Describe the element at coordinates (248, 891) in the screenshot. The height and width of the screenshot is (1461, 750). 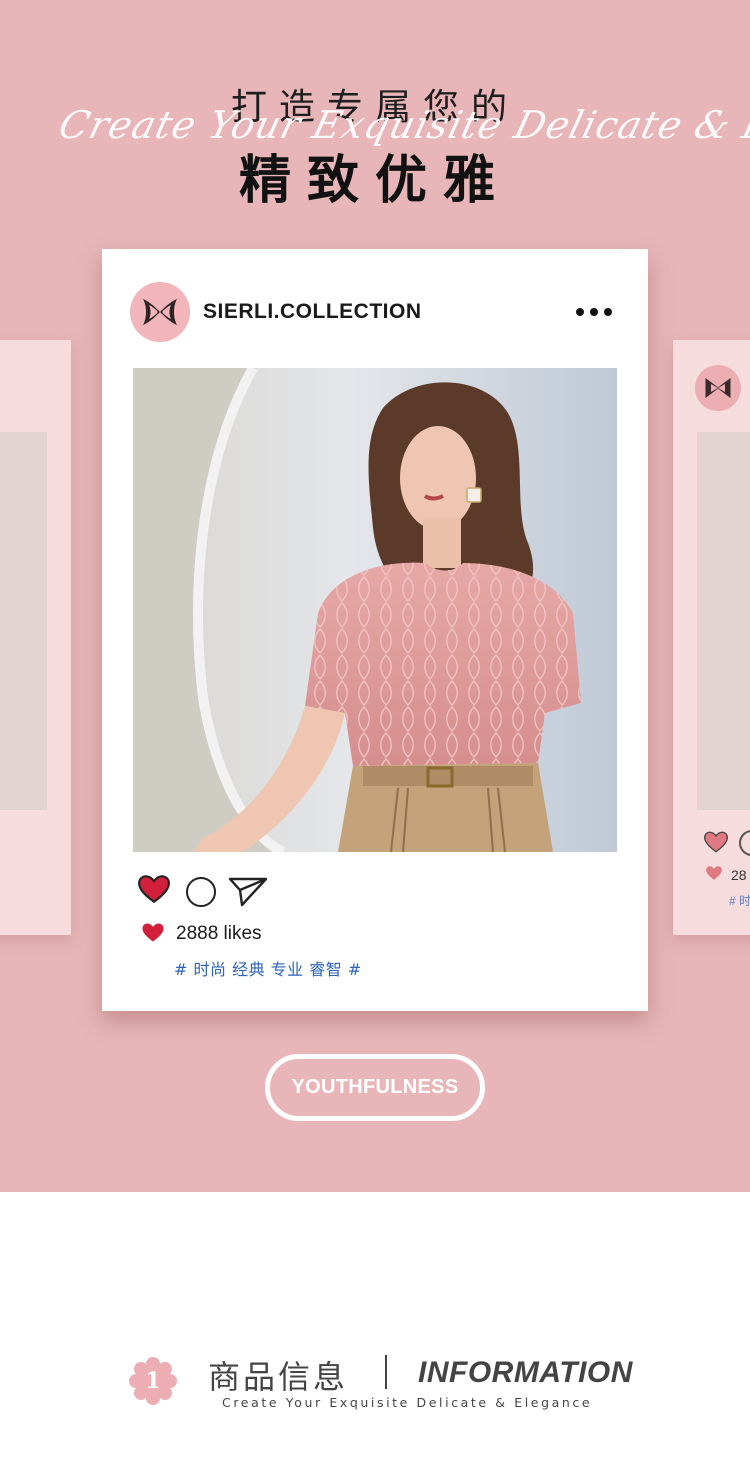
I see `share-icon` at that location.